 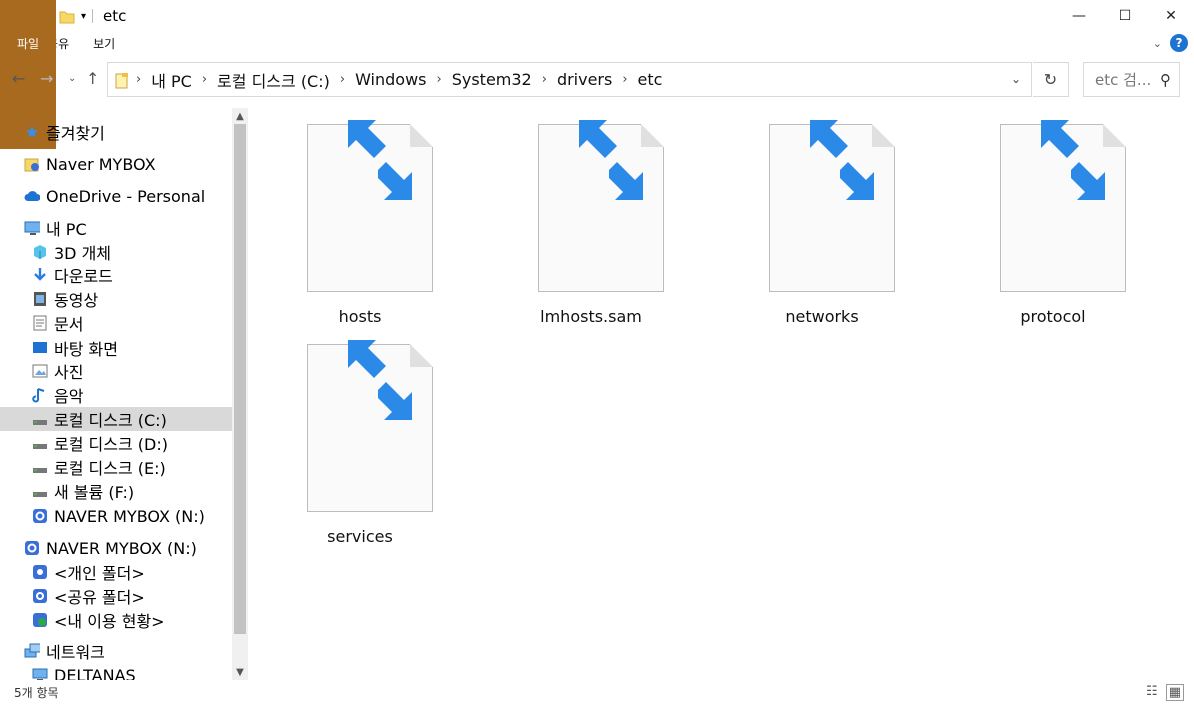 I want to click on monitor-icon, so click(x=40, y=673).